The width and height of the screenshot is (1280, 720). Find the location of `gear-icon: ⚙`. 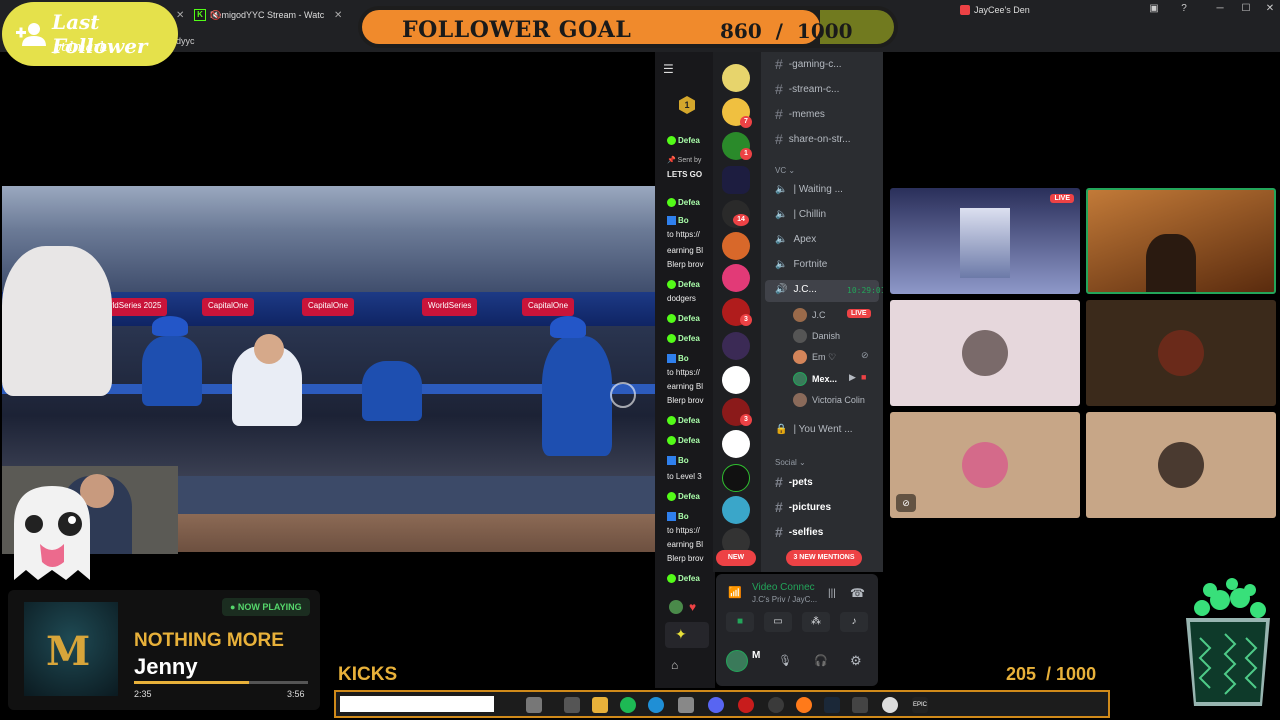

gear-icon: ⚙ is located at coordinates (856, 661).